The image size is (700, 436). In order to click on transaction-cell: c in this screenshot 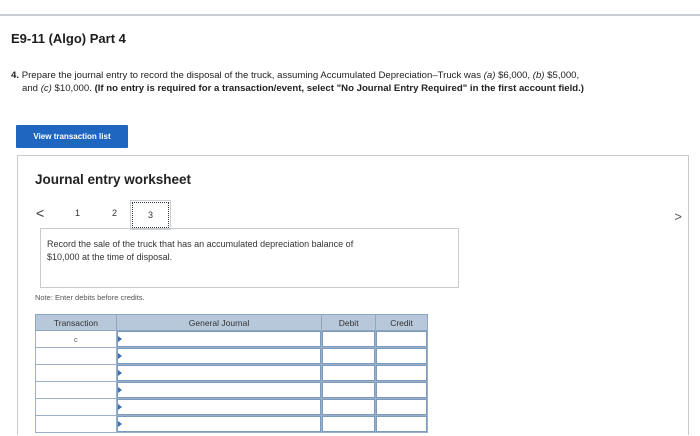, I will do `click(76, 339)`.